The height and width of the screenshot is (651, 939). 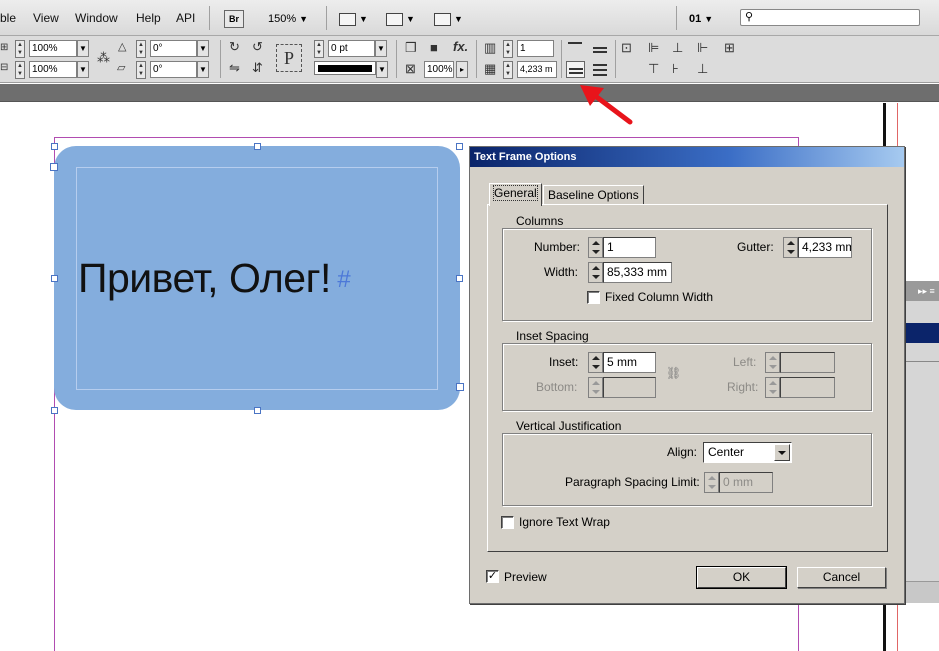 I want to click on preview-checkbox: ✓, so click(x=492, y=576).